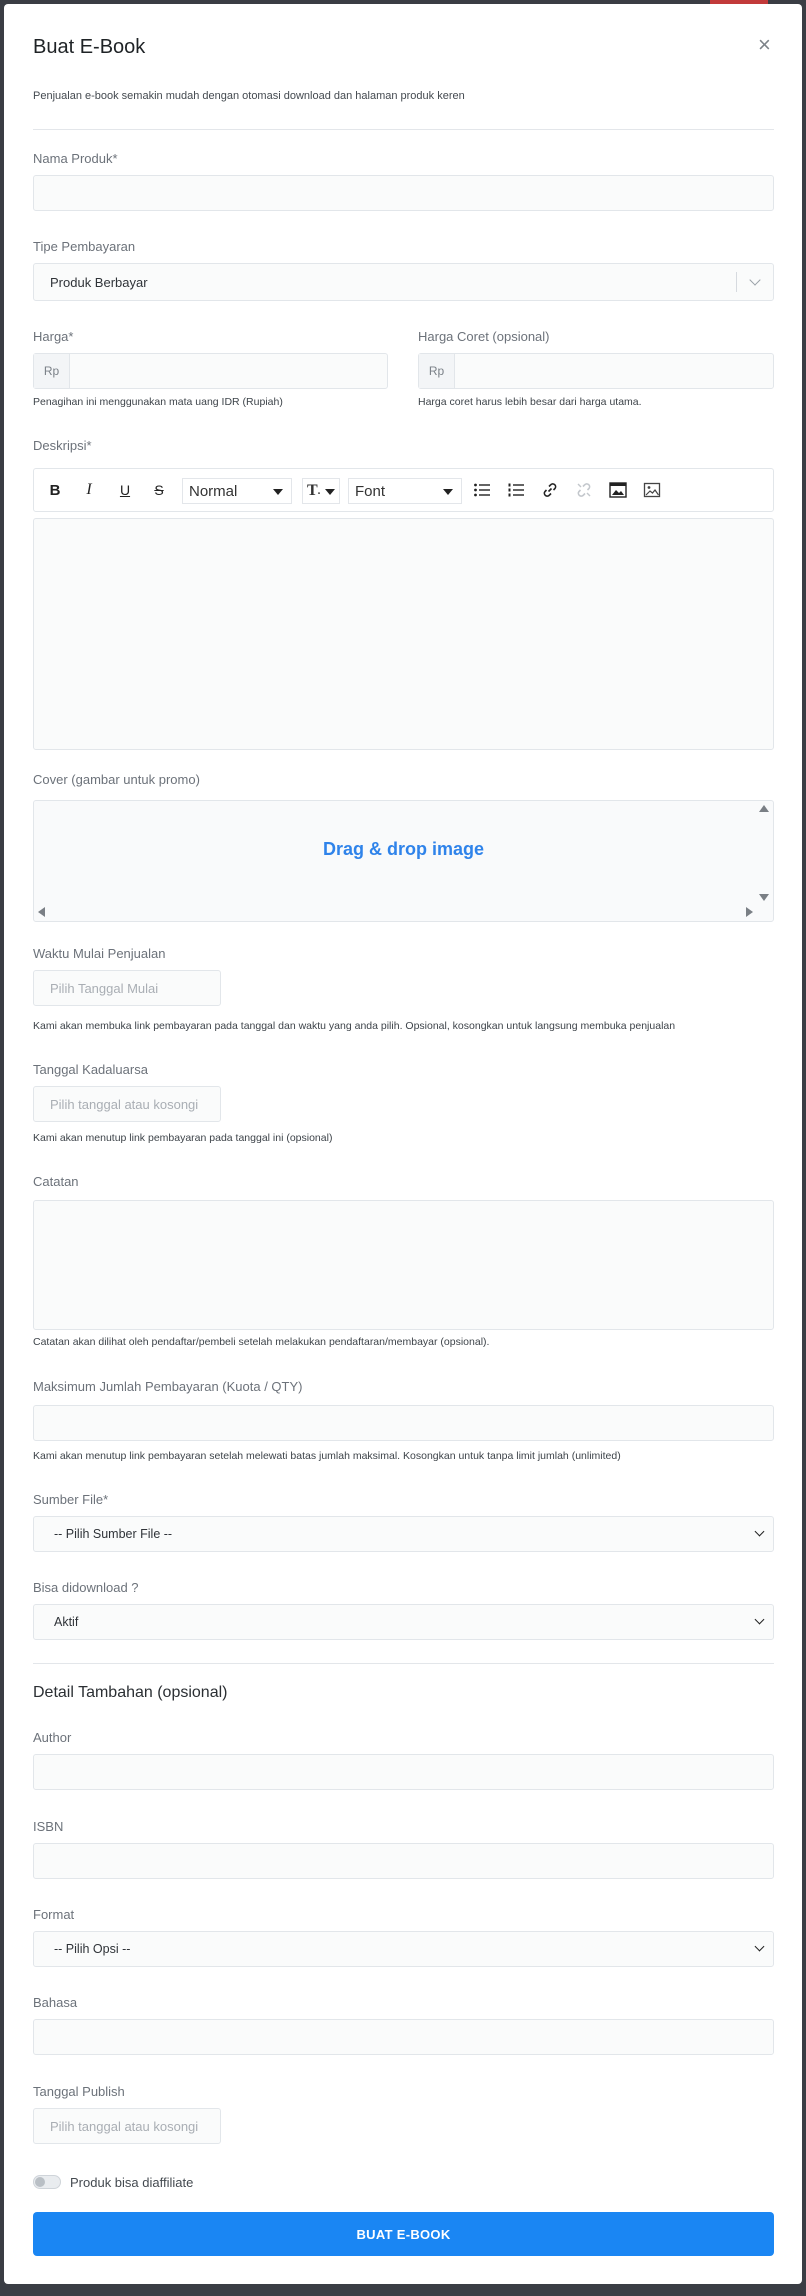  What do you see at coordinates (52, 371) in the screenshot?
I see `harga-currency-prefix: Rp` at bounding box center [52, 371].